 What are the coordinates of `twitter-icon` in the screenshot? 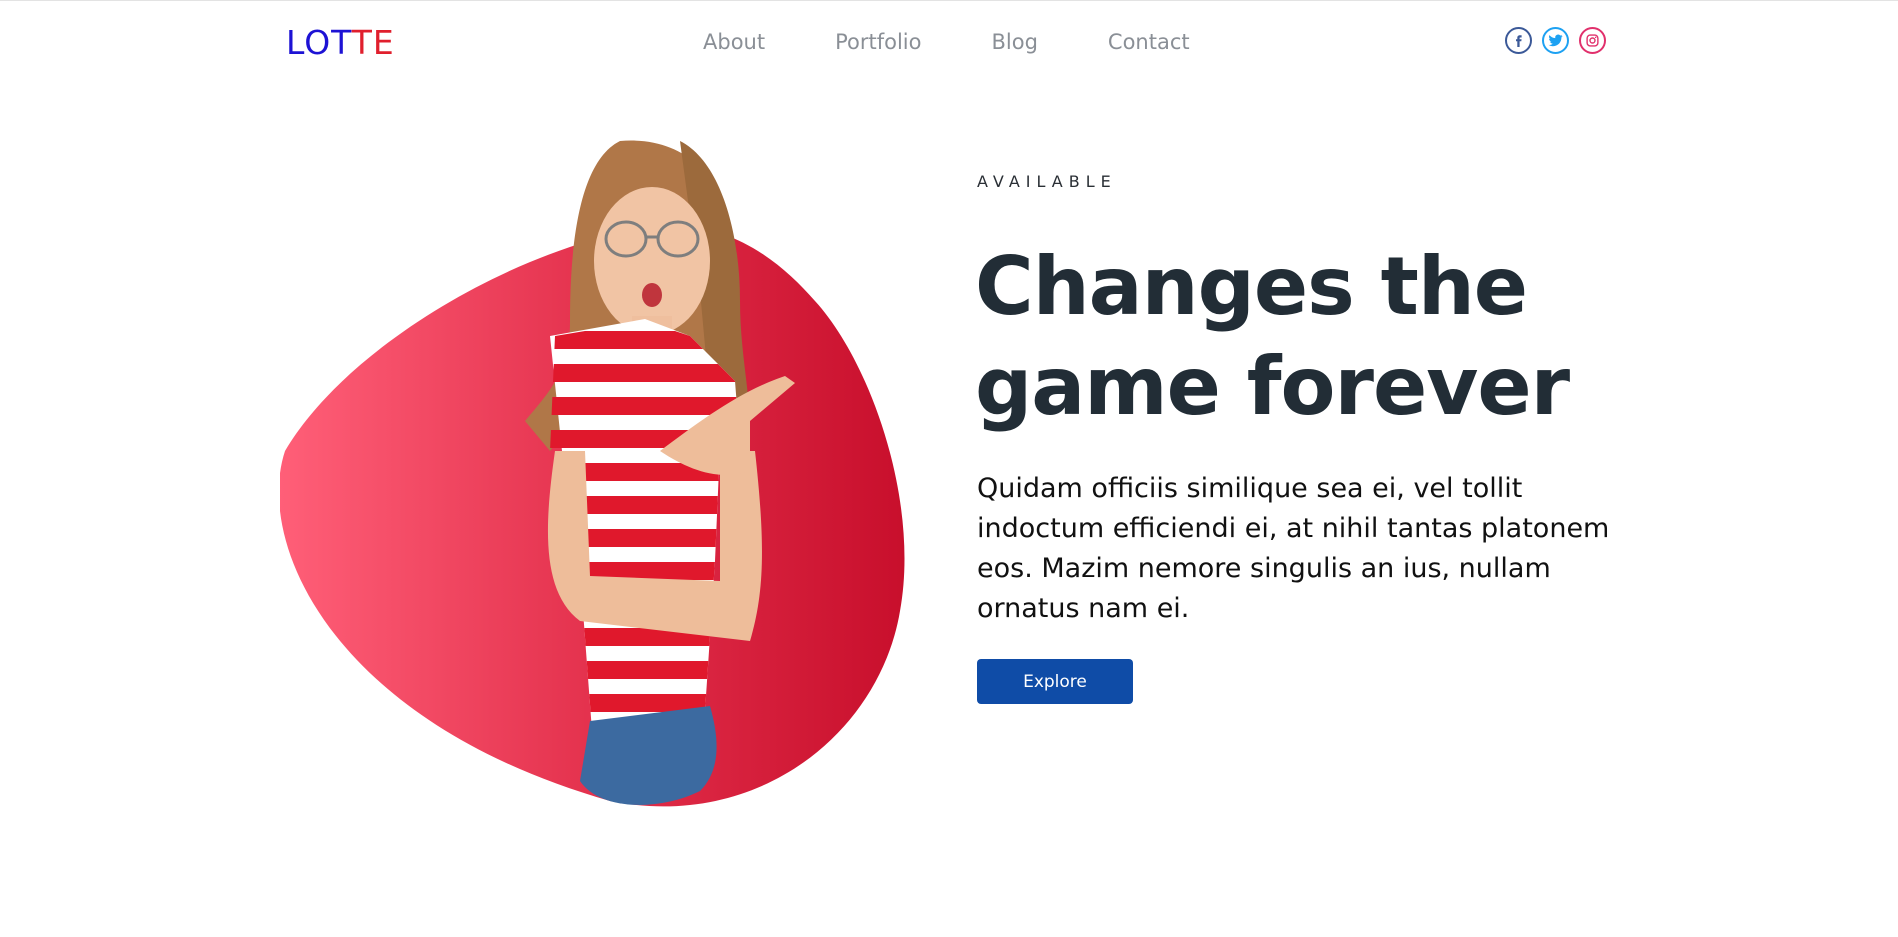 It's located at (1555, 40).